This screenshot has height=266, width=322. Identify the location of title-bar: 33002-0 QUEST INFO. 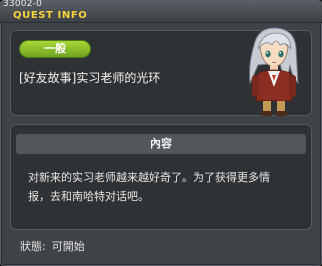
(161, 11).